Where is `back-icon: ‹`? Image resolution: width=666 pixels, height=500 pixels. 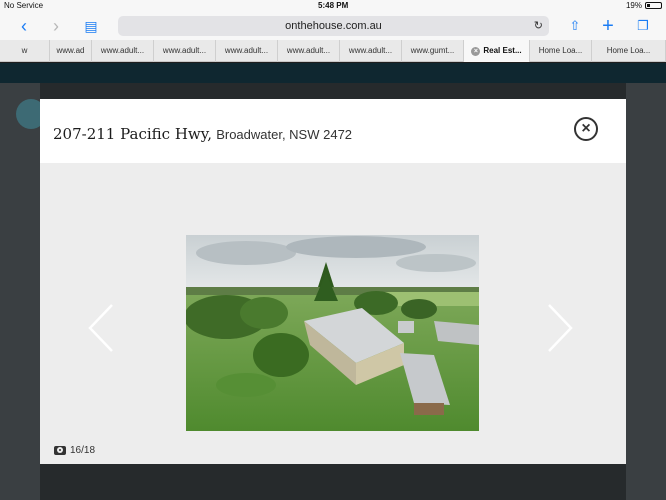 back-icon: ‹ is located at coordinates (24, 26).